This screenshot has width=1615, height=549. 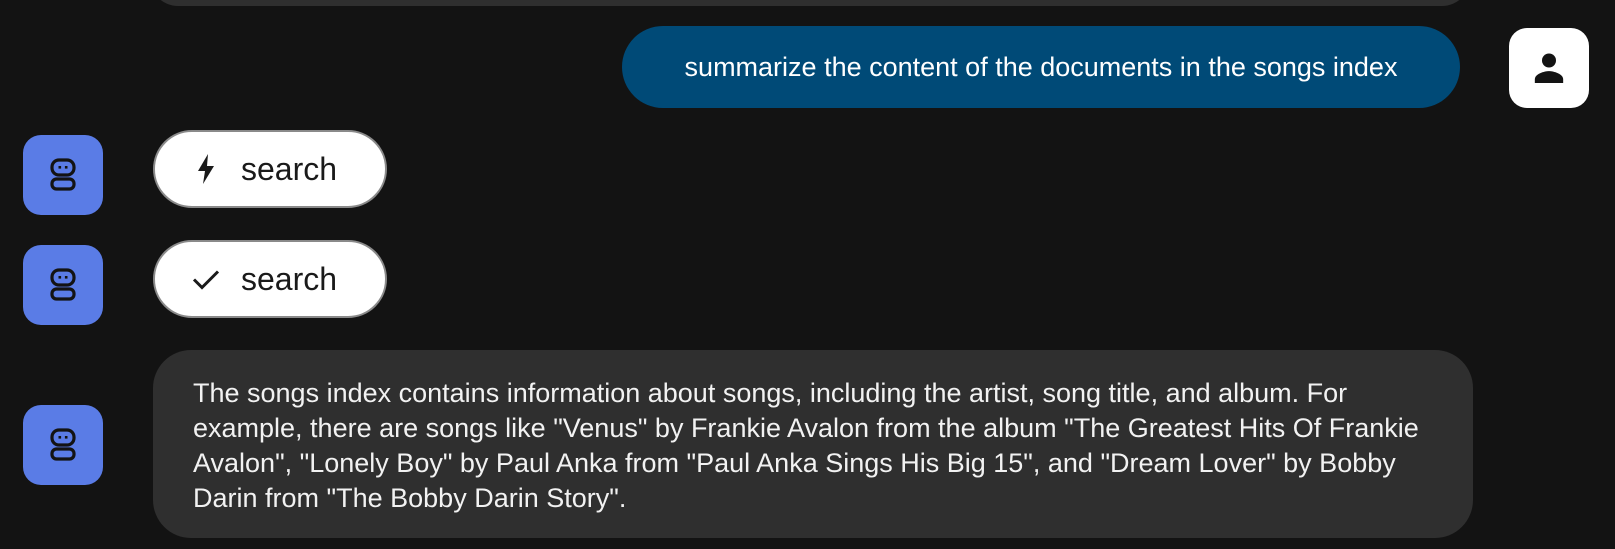 What do you see at coordinates (206, 279) in the screenshot?
I see `check-icon` at bounding box center [206, 279].